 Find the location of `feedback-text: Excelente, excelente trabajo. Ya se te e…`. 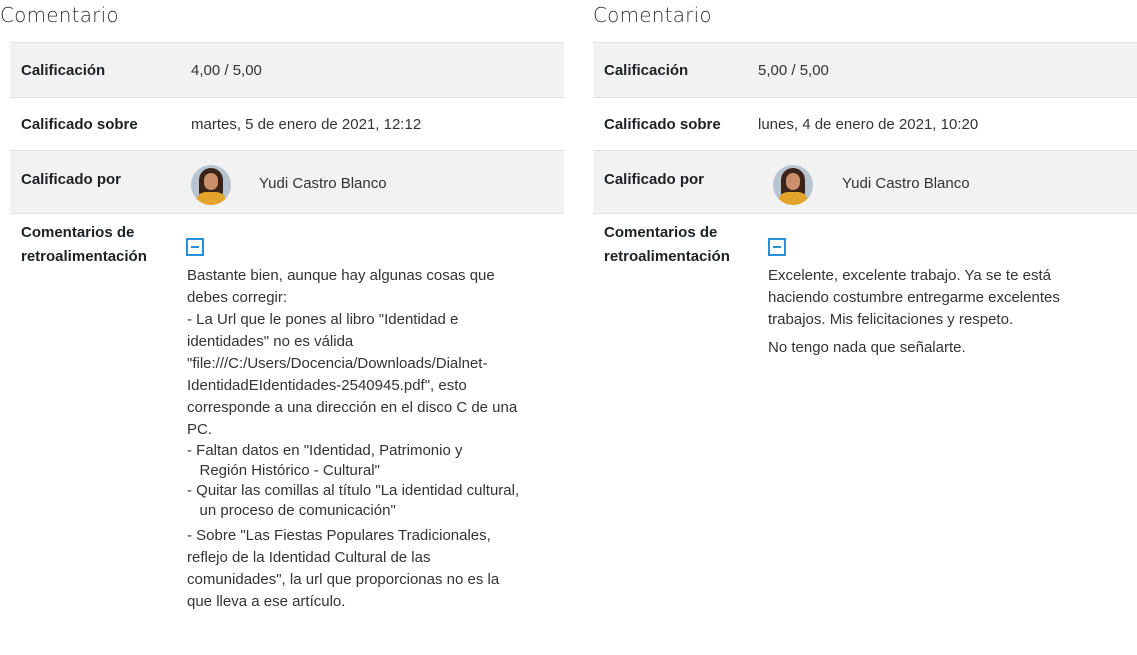

feedback-text: Excelente, excelente trabajo. Ya se te e… is located at coordinates (948, 312).